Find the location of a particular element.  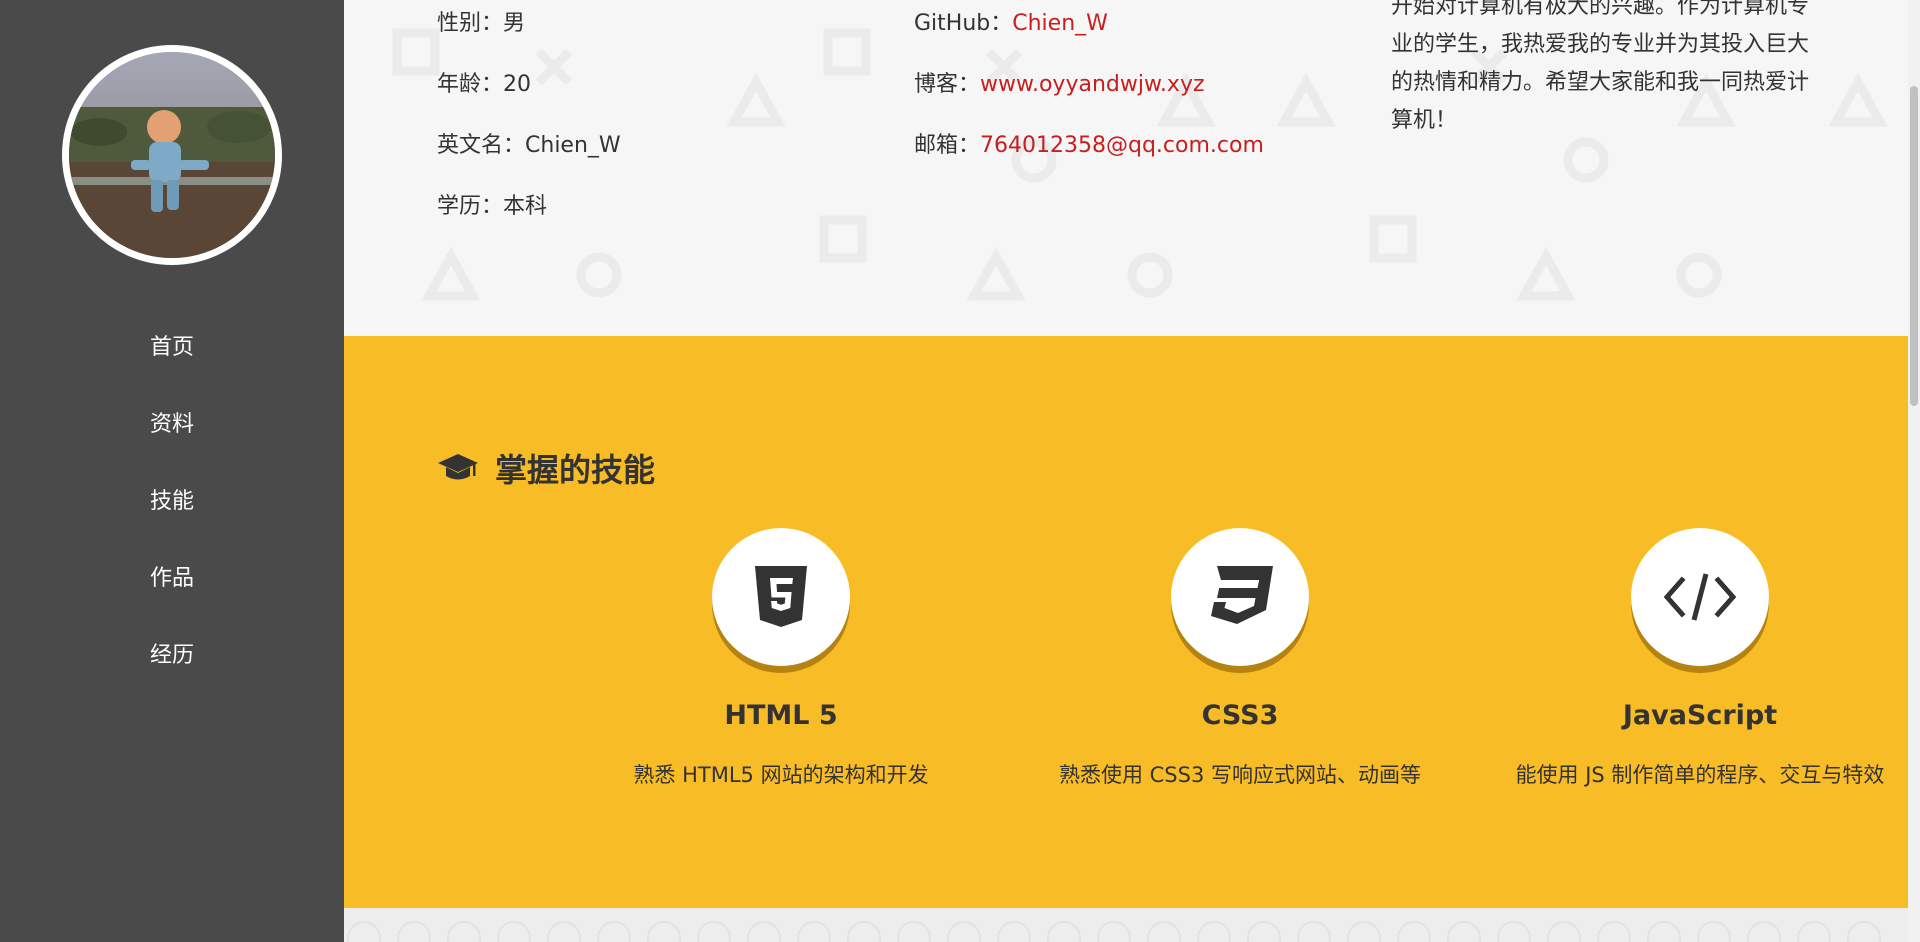

skill-name: HTML 5 is located at coordinates (781, 715).